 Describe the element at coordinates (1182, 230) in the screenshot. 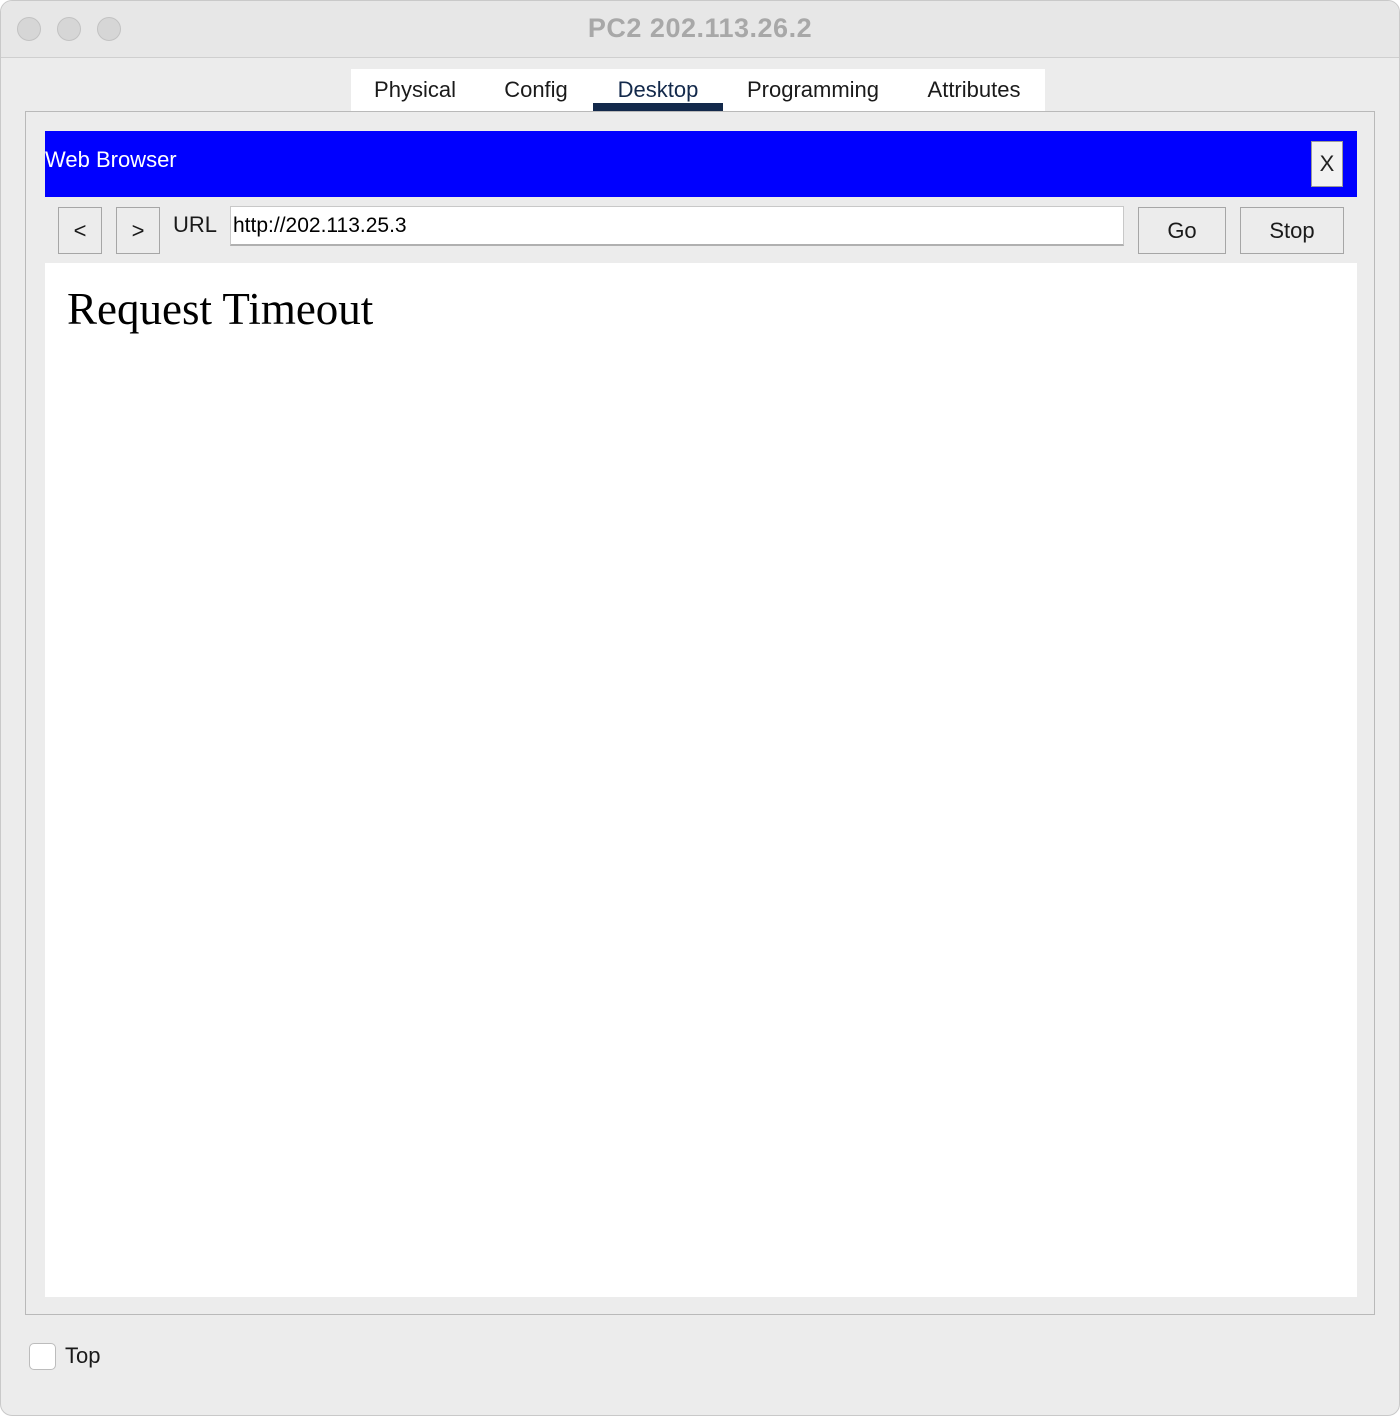

I see `go-button: Go` at that location.